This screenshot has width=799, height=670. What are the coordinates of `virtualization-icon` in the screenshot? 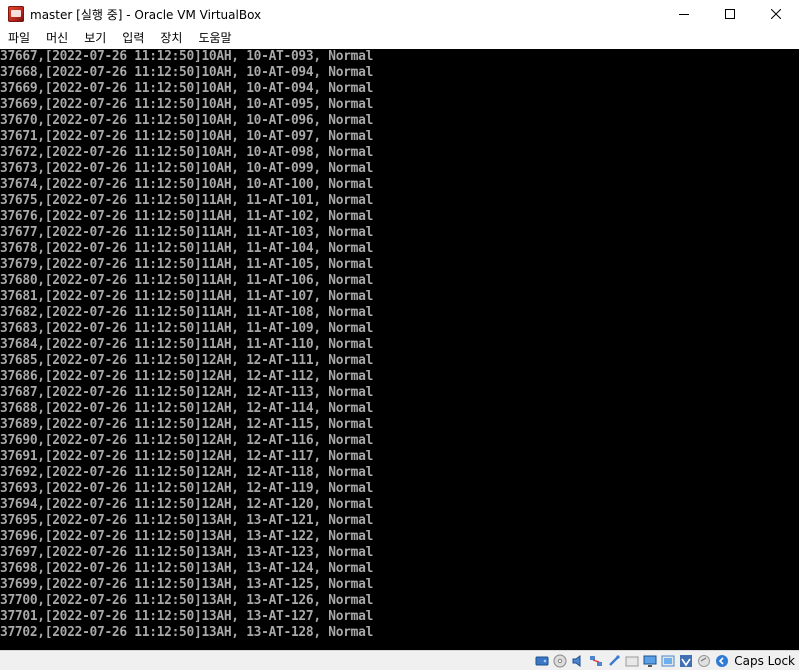 It's located at (686, 661).